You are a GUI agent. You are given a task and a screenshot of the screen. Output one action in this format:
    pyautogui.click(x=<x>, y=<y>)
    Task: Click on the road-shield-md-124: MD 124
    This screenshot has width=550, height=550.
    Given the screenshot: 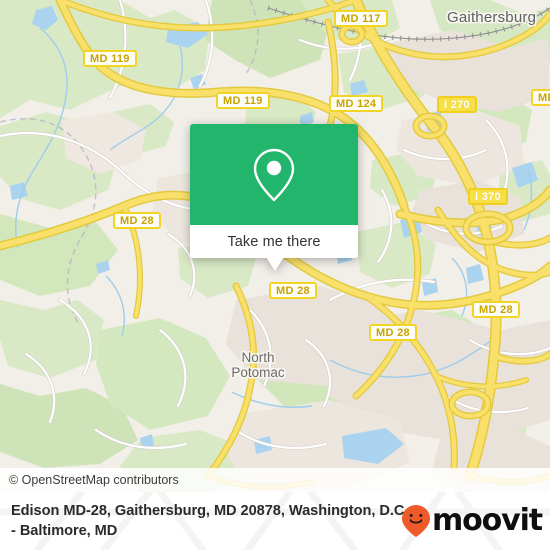 What is the action you would take?
    pyautogui.click(x=356, y=103)
    